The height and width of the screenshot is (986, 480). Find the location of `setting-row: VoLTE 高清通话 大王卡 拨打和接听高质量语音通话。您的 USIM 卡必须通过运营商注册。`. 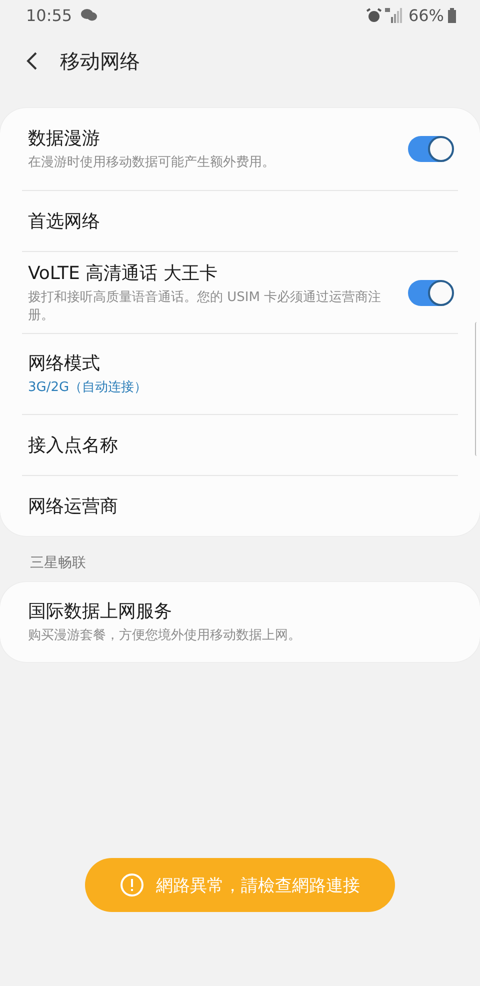

setting-row: VoLTE 高清通话 大王卡 拨打和接听高质量语音通话。您的 USIM 卡必须通过运营商注册。 is located at coordinates (240, 292).